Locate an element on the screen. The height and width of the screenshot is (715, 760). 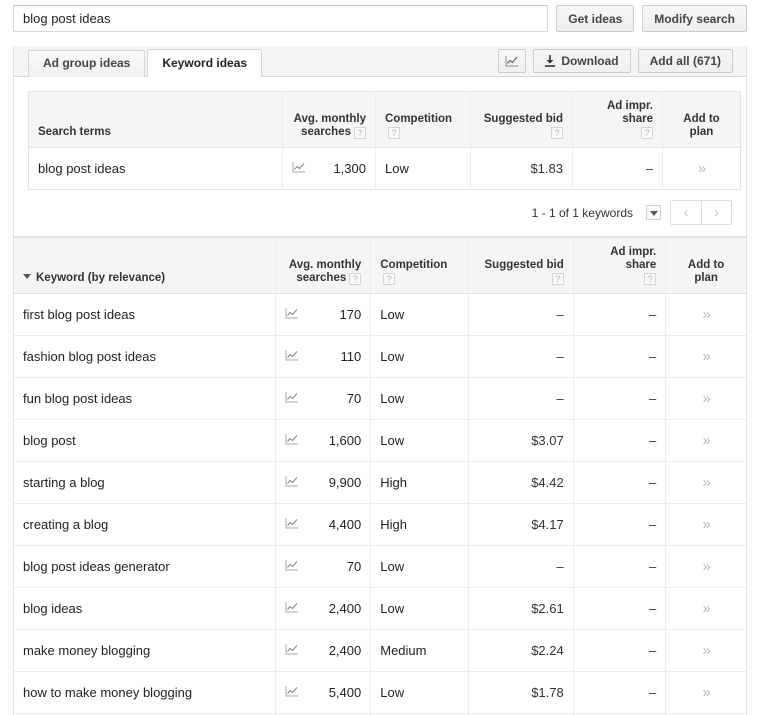
pagination-next-button: › is located at coordinates (716, 212).